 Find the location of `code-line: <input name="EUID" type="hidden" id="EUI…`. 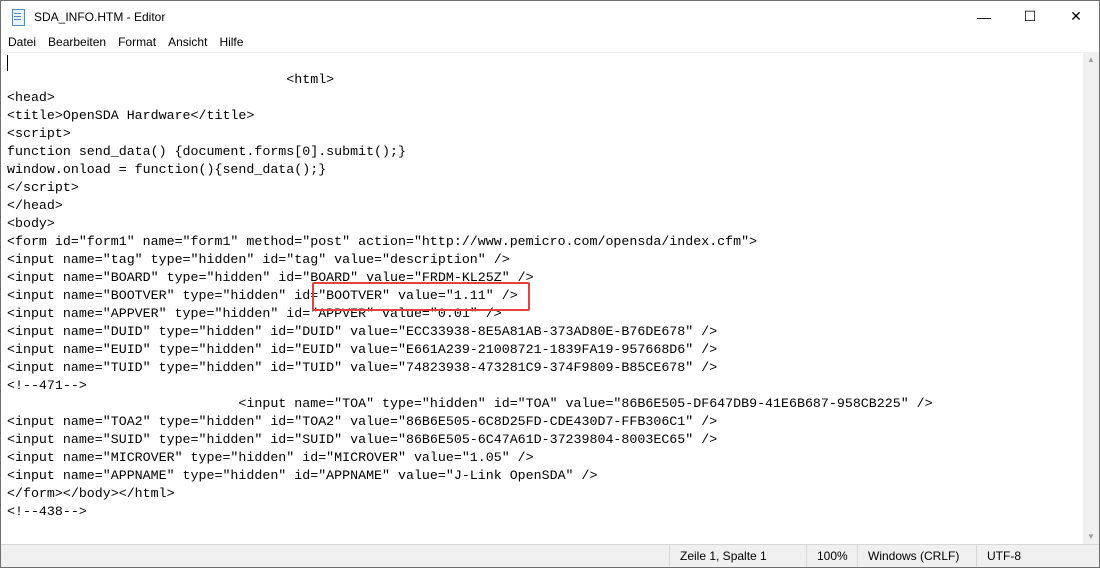

code-line: <input name="EUID" type="hidden" id="EUI… is located at coordinates (362, 349).